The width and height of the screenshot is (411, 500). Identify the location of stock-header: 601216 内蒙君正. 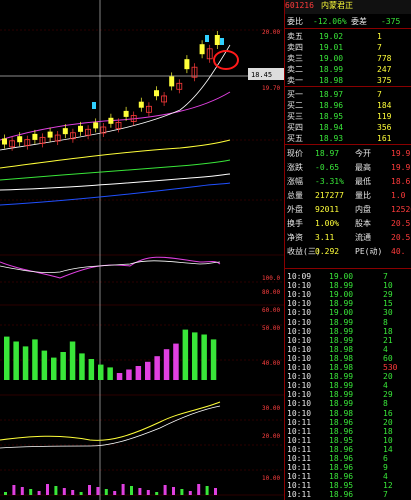
(348, 7).